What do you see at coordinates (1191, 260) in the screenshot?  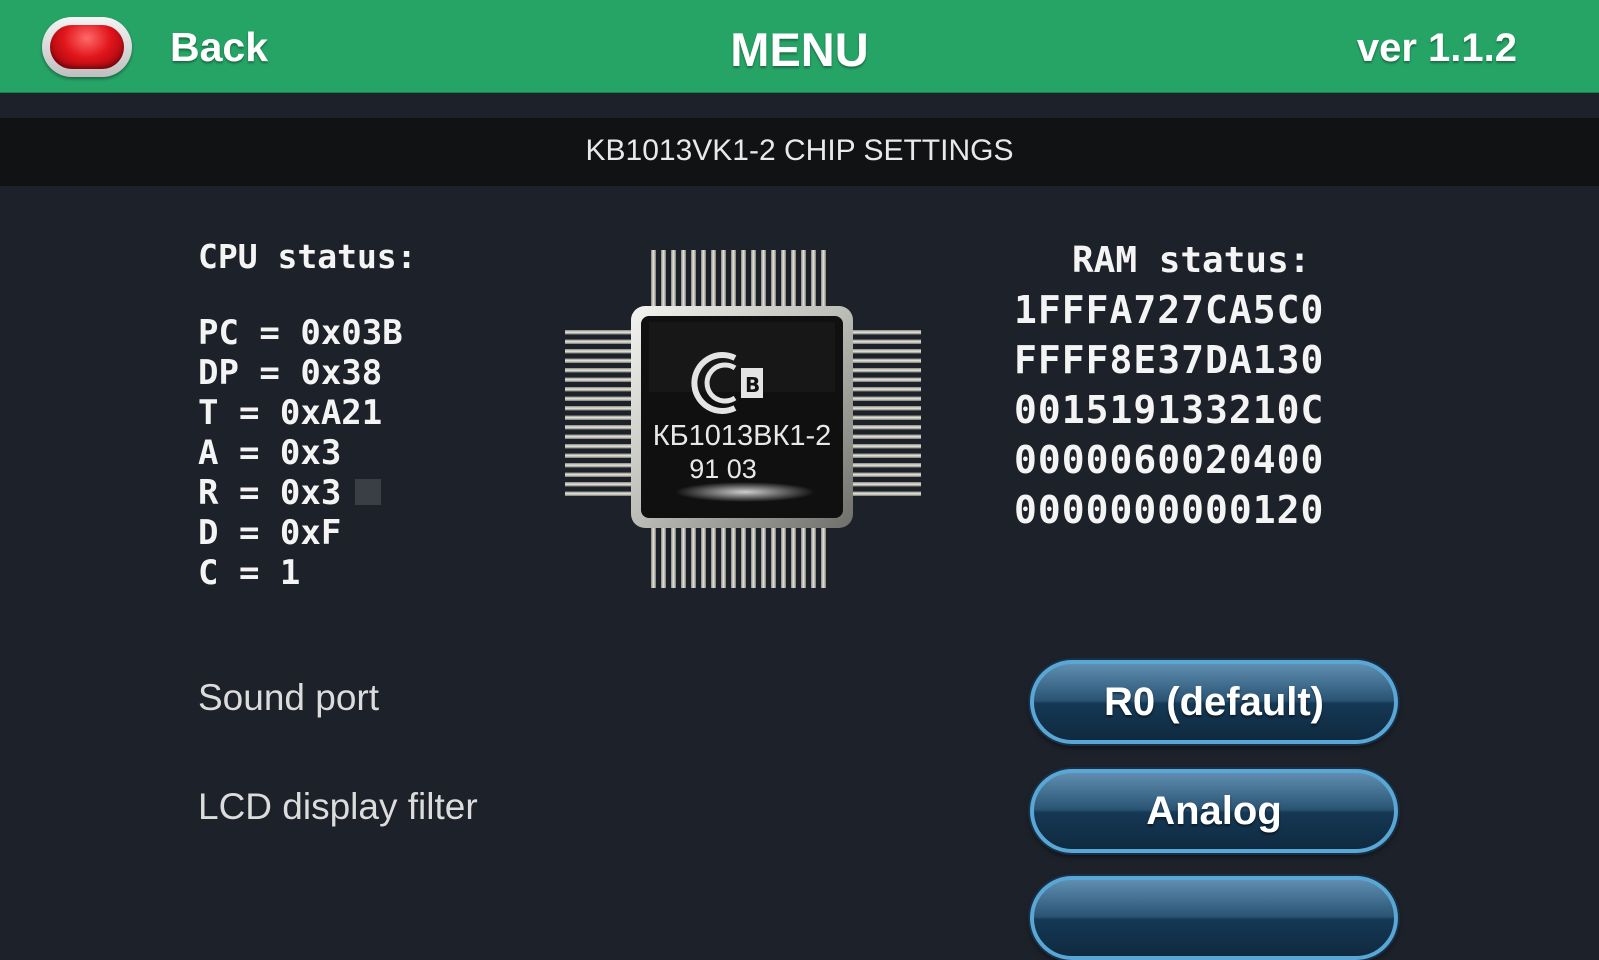 I see `ram-status-title: RAM status:` at bounding box center [1191, 260].